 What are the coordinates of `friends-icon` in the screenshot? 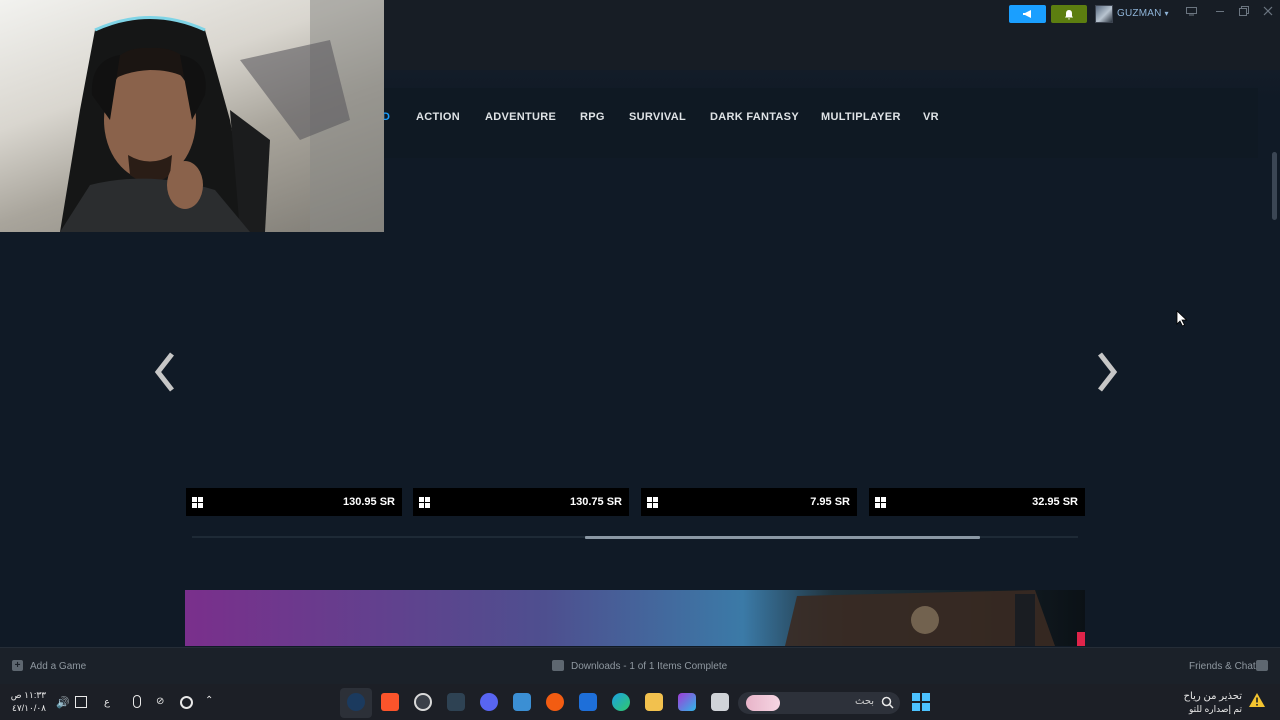 It's located at (1262, 665).